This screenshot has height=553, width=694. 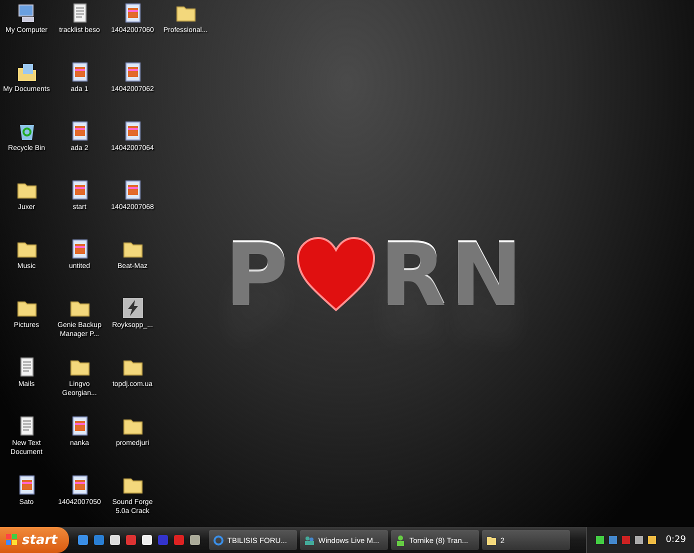 I want to click on person-icon, so click(x=400, y=540).